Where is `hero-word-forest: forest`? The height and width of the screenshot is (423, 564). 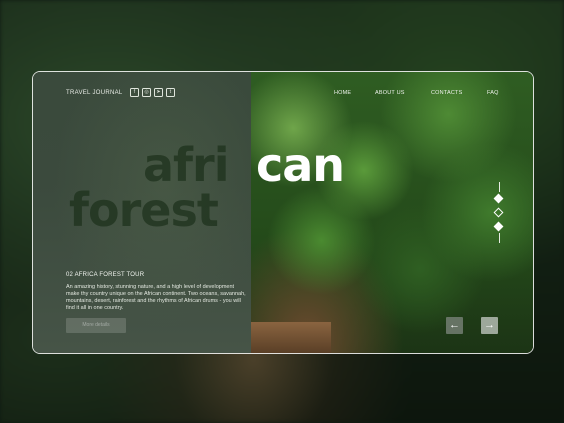 hero-word-forest: forest is located at coordinates (144, 210).